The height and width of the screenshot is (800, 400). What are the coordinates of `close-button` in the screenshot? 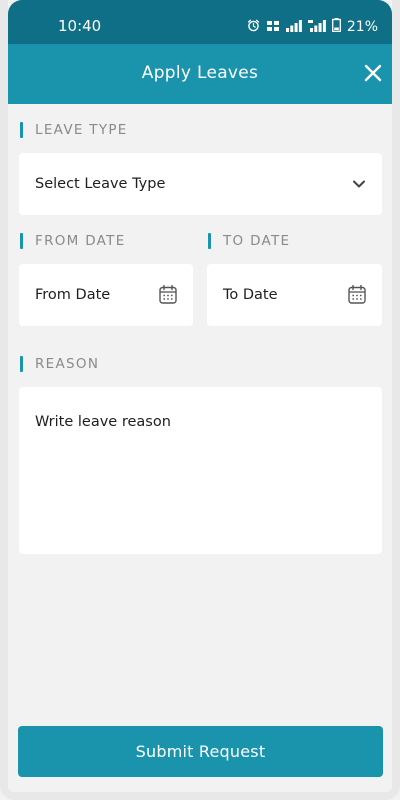 It's located at (373, 73).